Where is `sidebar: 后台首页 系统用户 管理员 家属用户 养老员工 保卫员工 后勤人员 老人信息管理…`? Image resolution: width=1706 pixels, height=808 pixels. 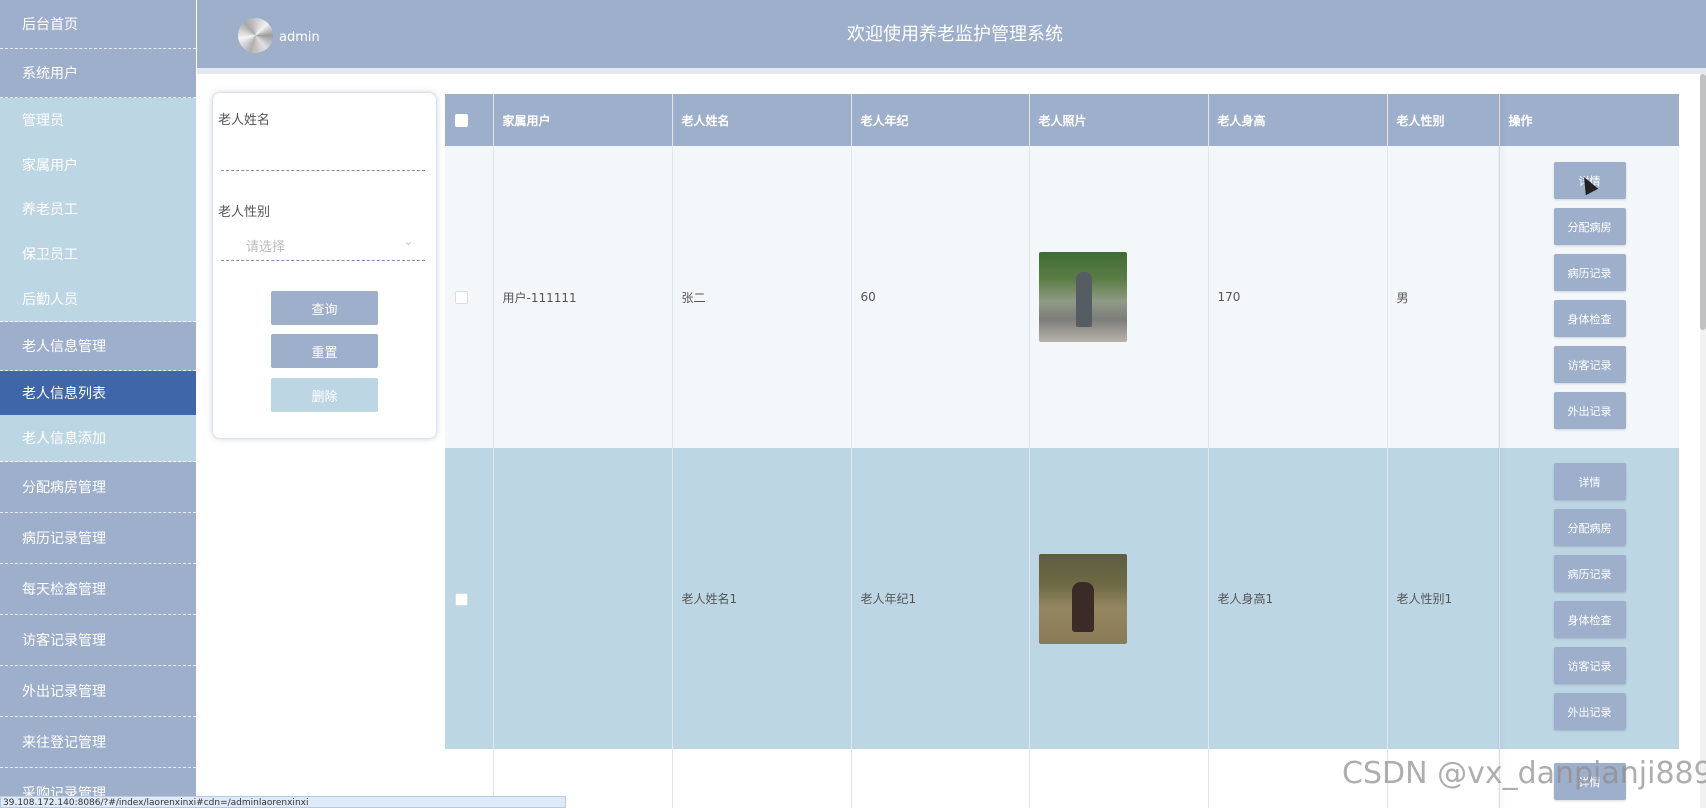
sidebar: 后台首页 系统用户 管理员 家属用户 养老员工 保卫员工 后勤人员 老人信息管理… is located at coordinates (98, 404).